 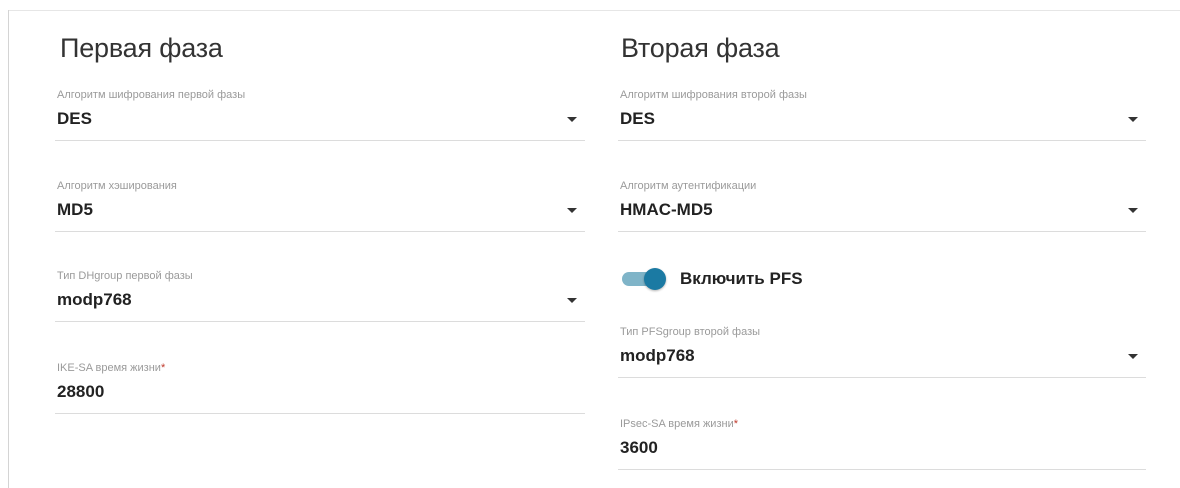 I want to click on phase2-authentication-value: HMAC-MD5, so click(x=666, y=209).